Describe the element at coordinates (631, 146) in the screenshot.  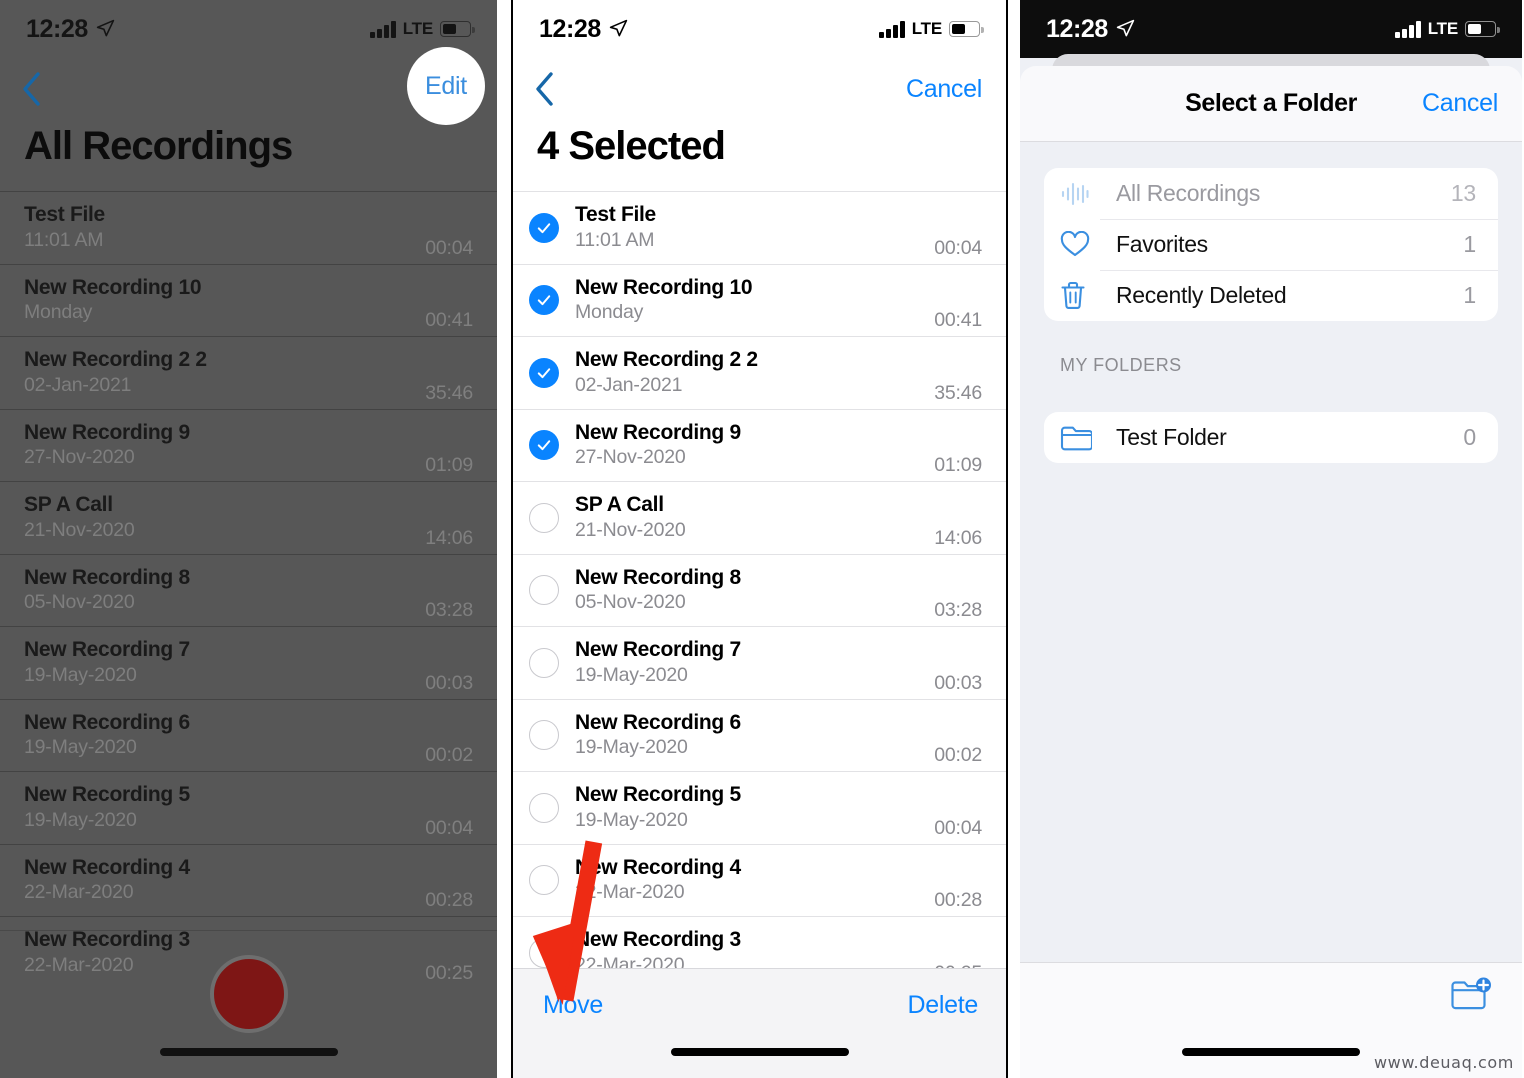
I see `selection-count-title: 4 Selected` at that location.